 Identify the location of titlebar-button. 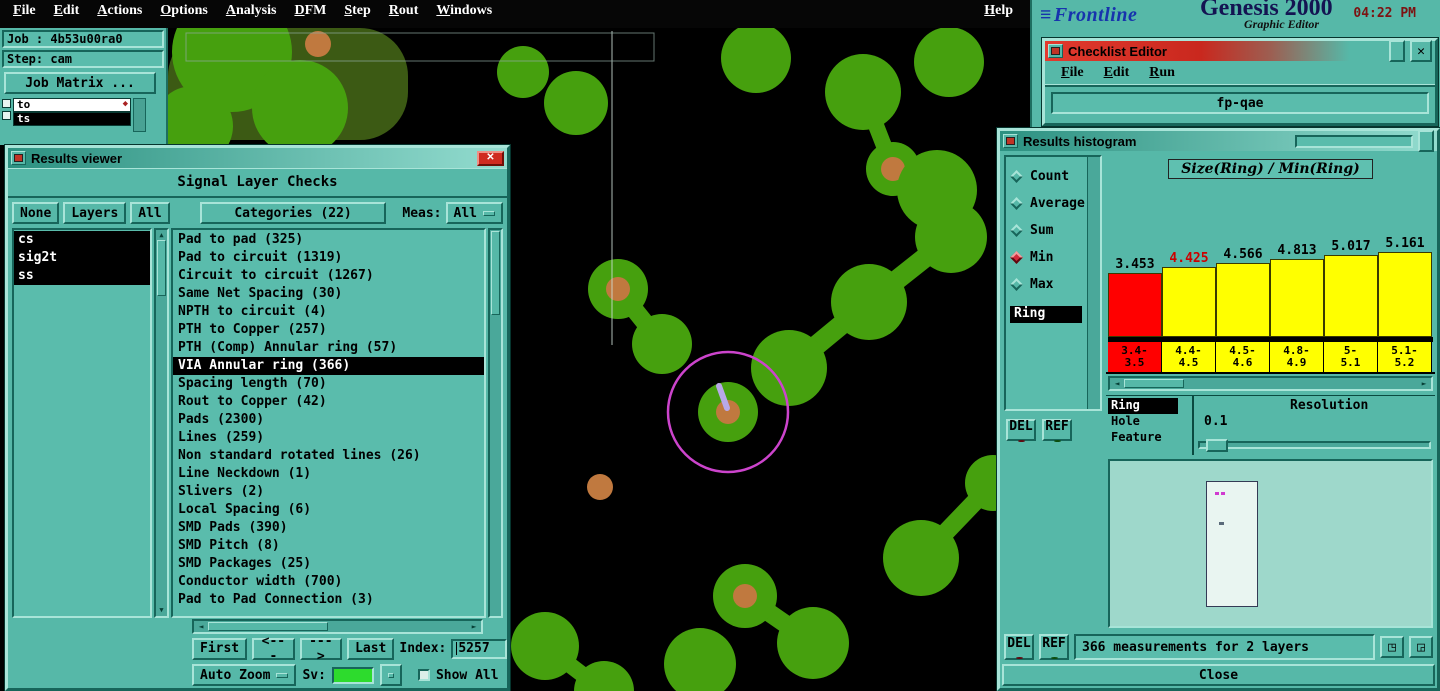
(1426, 141).